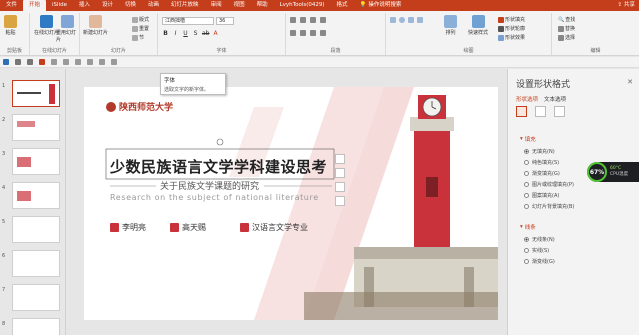 The width and height of the screenshot is (639, 335). I want to click on tab-review: 审阅, so click(216, 5).